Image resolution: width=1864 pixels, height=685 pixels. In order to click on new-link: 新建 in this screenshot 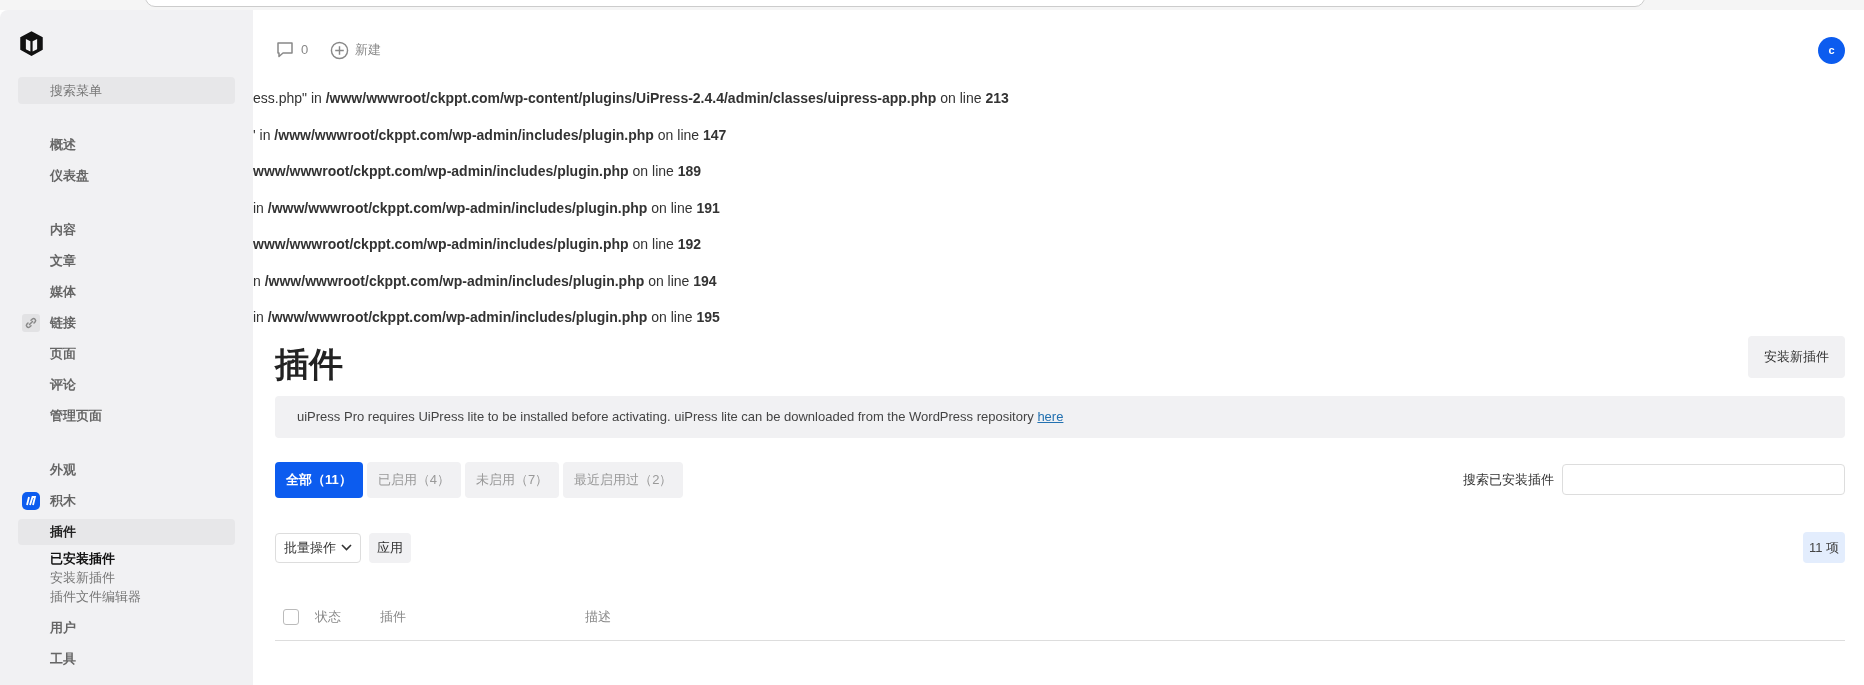, I will do `click(368, 50)`.